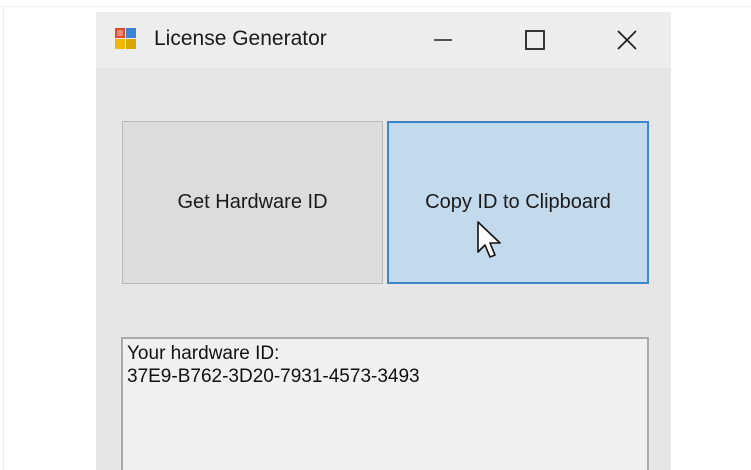 Image resolution: width=751 pixels, height=470 pixels. Describe the element at coordinates (203, 353) in the screenshot. I see `hardware-id-label: Your hardware ID:` at that location.